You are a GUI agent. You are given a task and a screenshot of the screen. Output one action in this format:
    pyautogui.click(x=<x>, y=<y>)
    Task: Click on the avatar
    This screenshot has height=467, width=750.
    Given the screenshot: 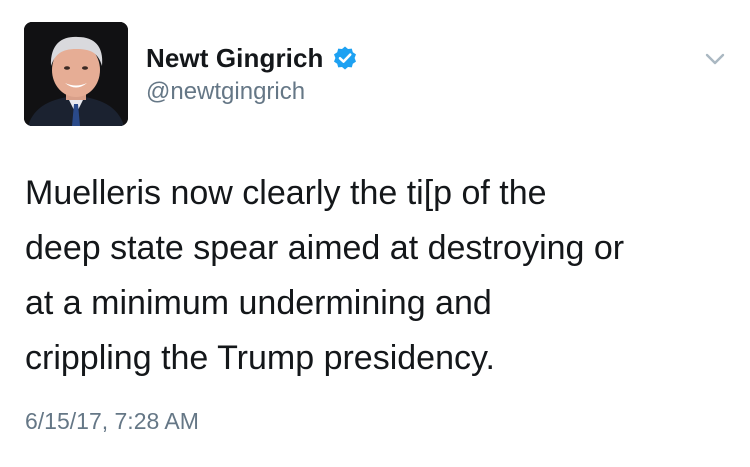 What is the action you would take?
    pyautogui.click(x=76, y=74)
    